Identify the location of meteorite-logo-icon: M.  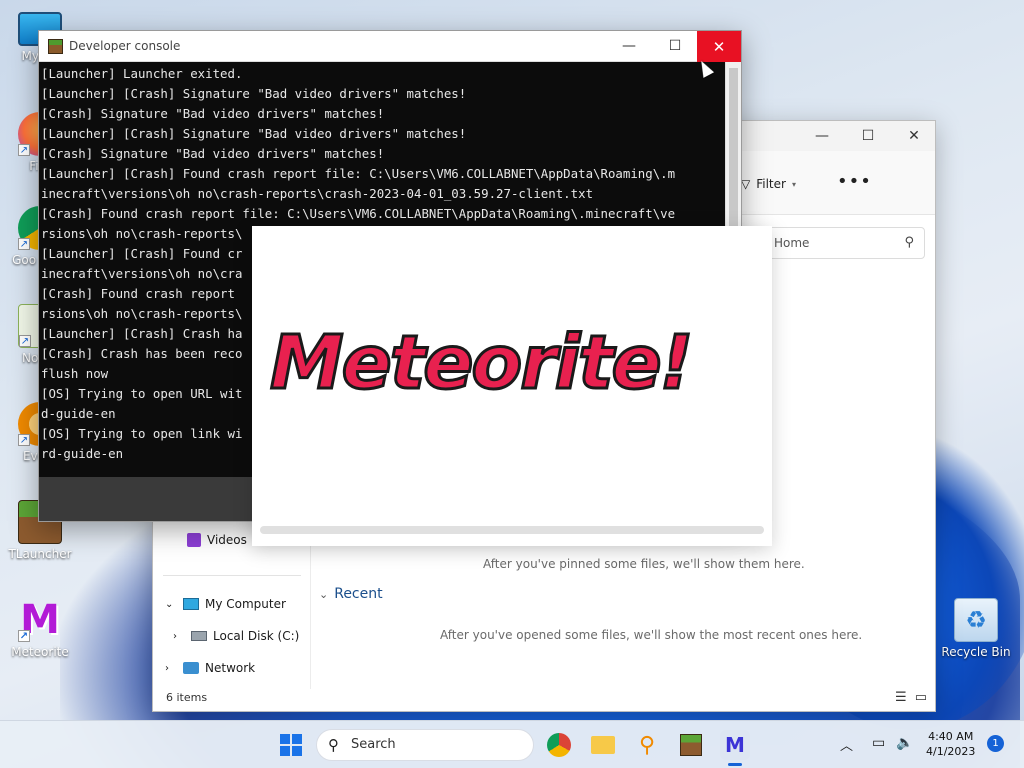
(735, 745).